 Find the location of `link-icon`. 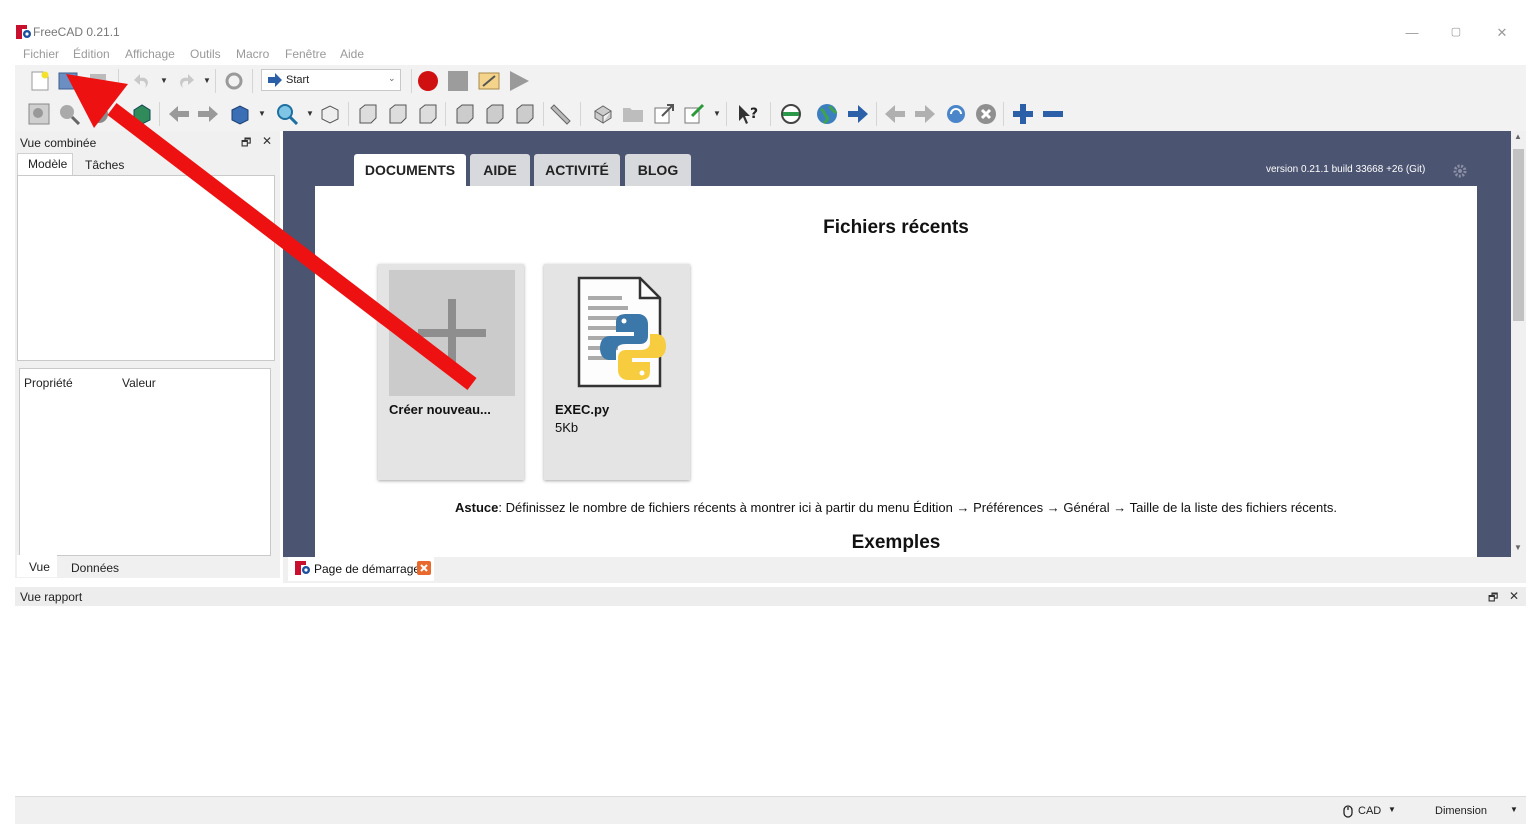

link-icon is located at coordinates (664, 114).